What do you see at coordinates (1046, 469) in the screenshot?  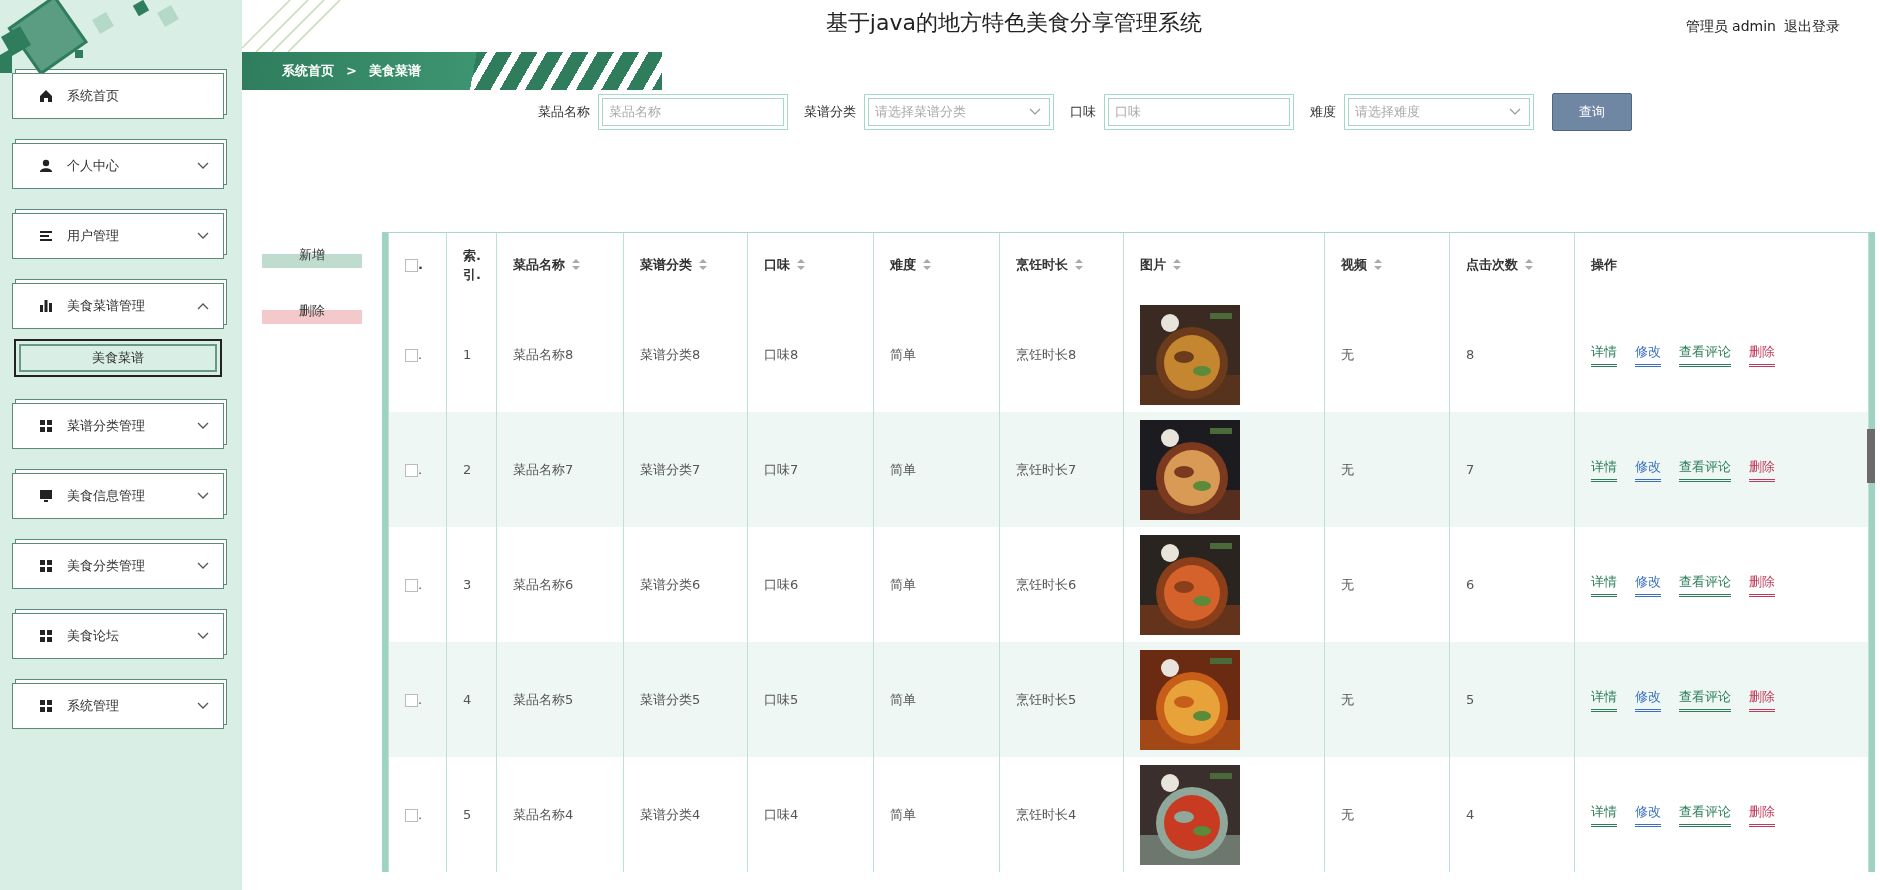 I see `table-cell: 烹饪时长7` at bounding box center [1046, 469].